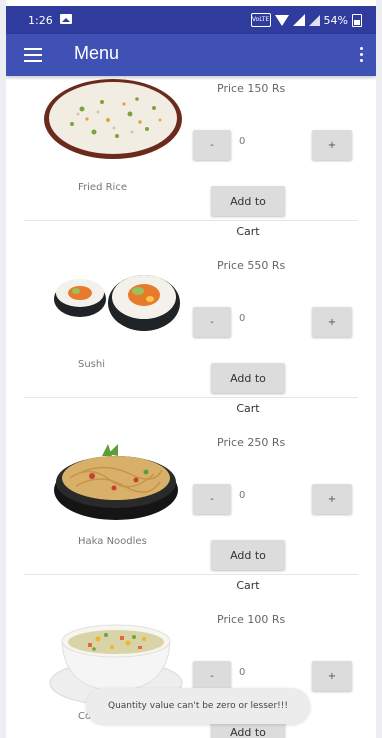 This screenshot has width=382, height=738. I want to click on status-time: 1:26, so click(40, 20).